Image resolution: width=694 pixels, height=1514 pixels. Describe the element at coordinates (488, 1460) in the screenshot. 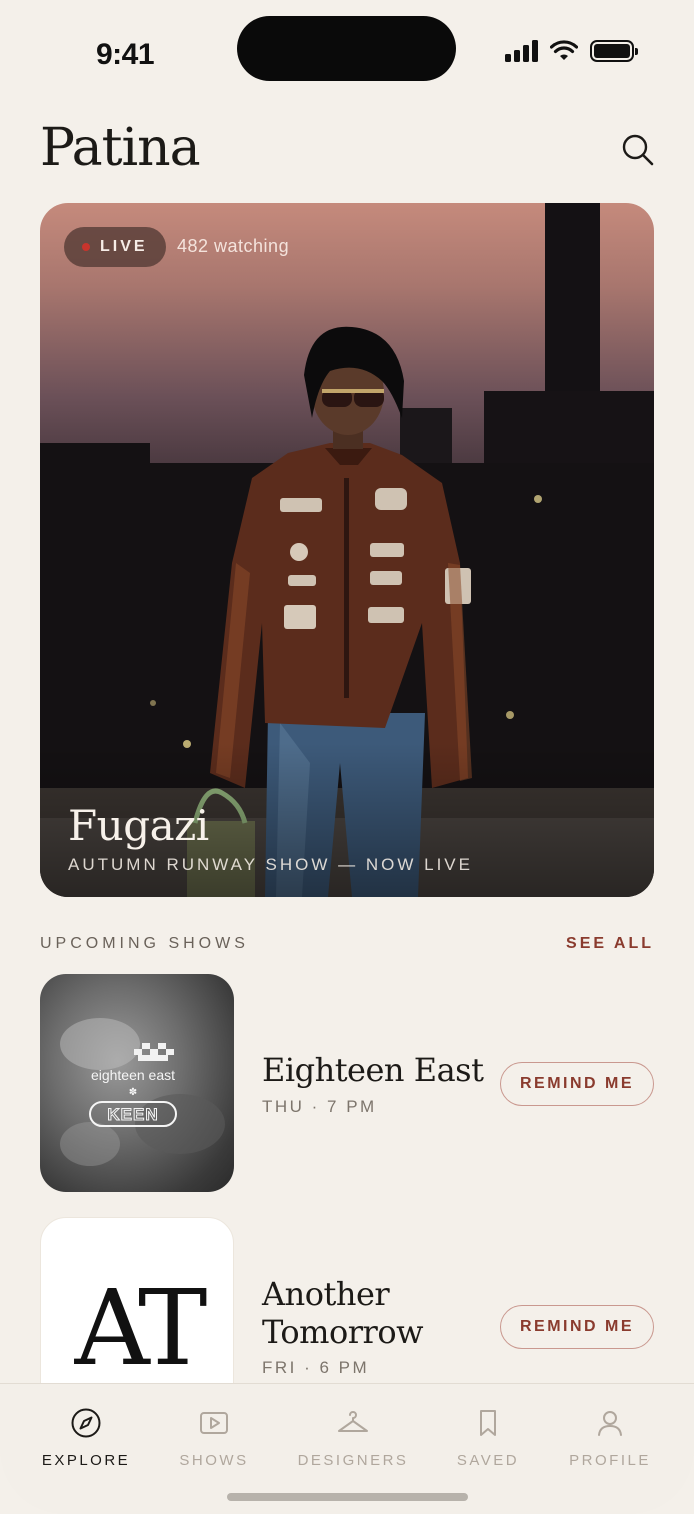

I see `tab-label: SAVED` at that location.